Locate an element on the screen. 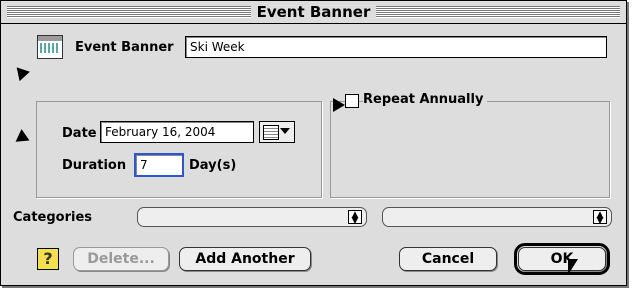  repeat-group is located at coordinates (470, 149).